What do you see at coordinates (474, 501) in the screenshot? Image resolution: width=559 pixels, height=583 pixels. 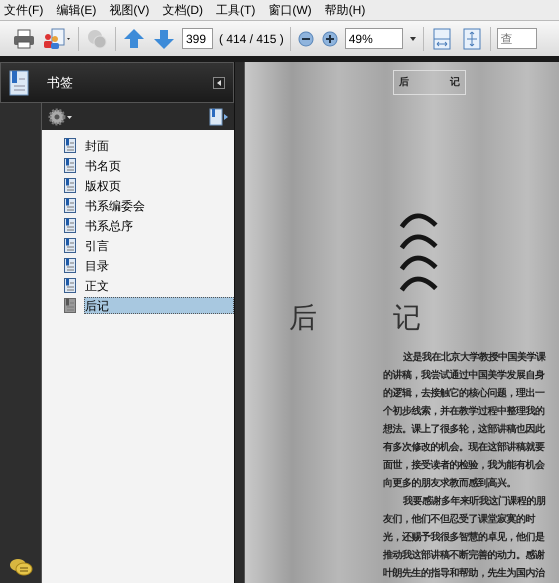 I see `page-text-line: 我要感谢多年来听我这门课程的朋` at bounding box center [474, 501].